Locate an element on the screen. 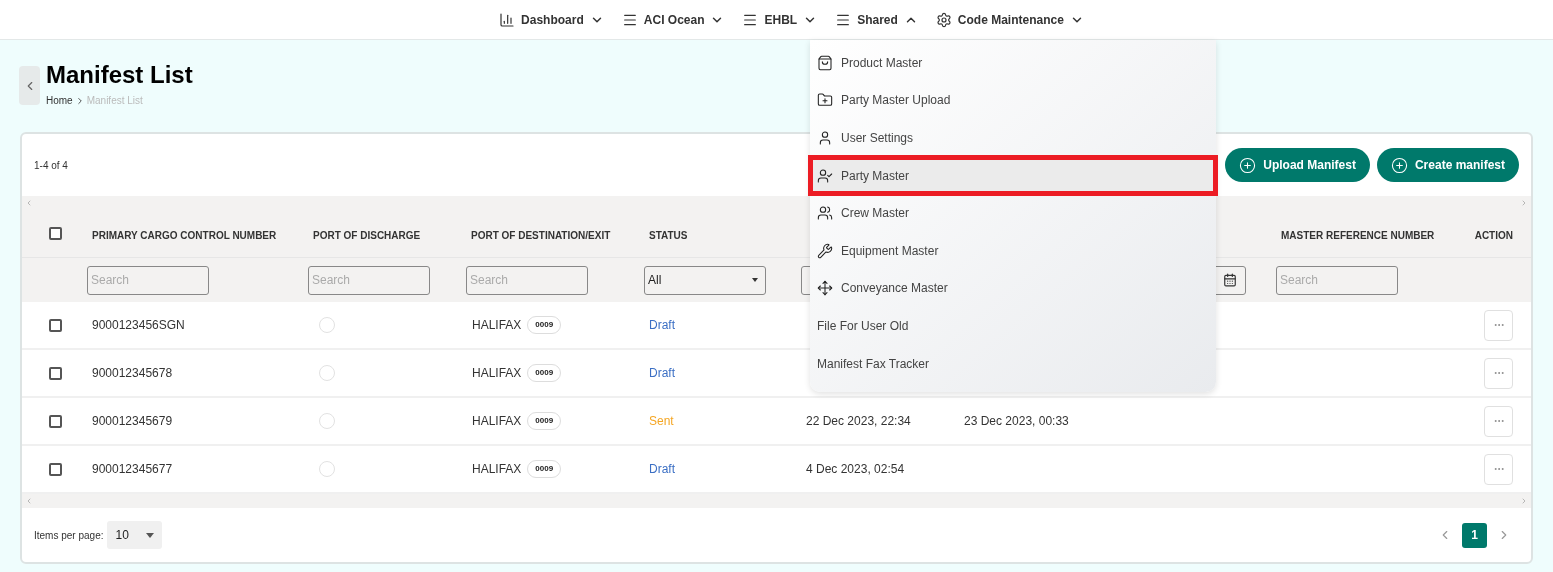 This screenshot has height=572, width=1553. bag-icon is located at coordinates (825, 62).